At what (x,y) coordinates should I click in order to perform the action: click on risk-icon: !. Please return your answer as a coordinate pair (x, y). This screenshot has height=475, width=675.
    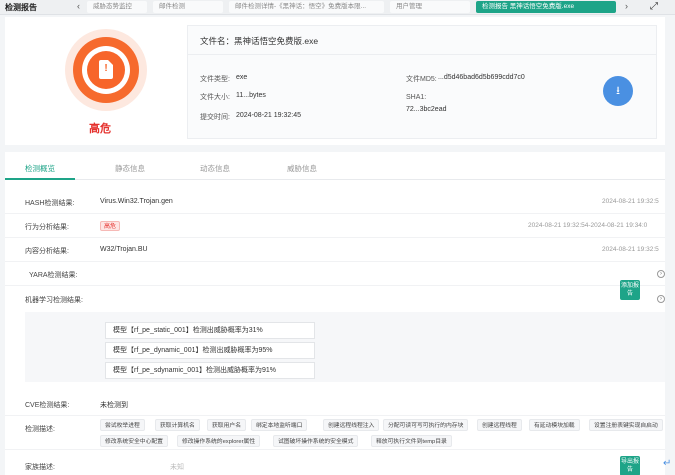
    Looking at the image, I should click on (106, 70).